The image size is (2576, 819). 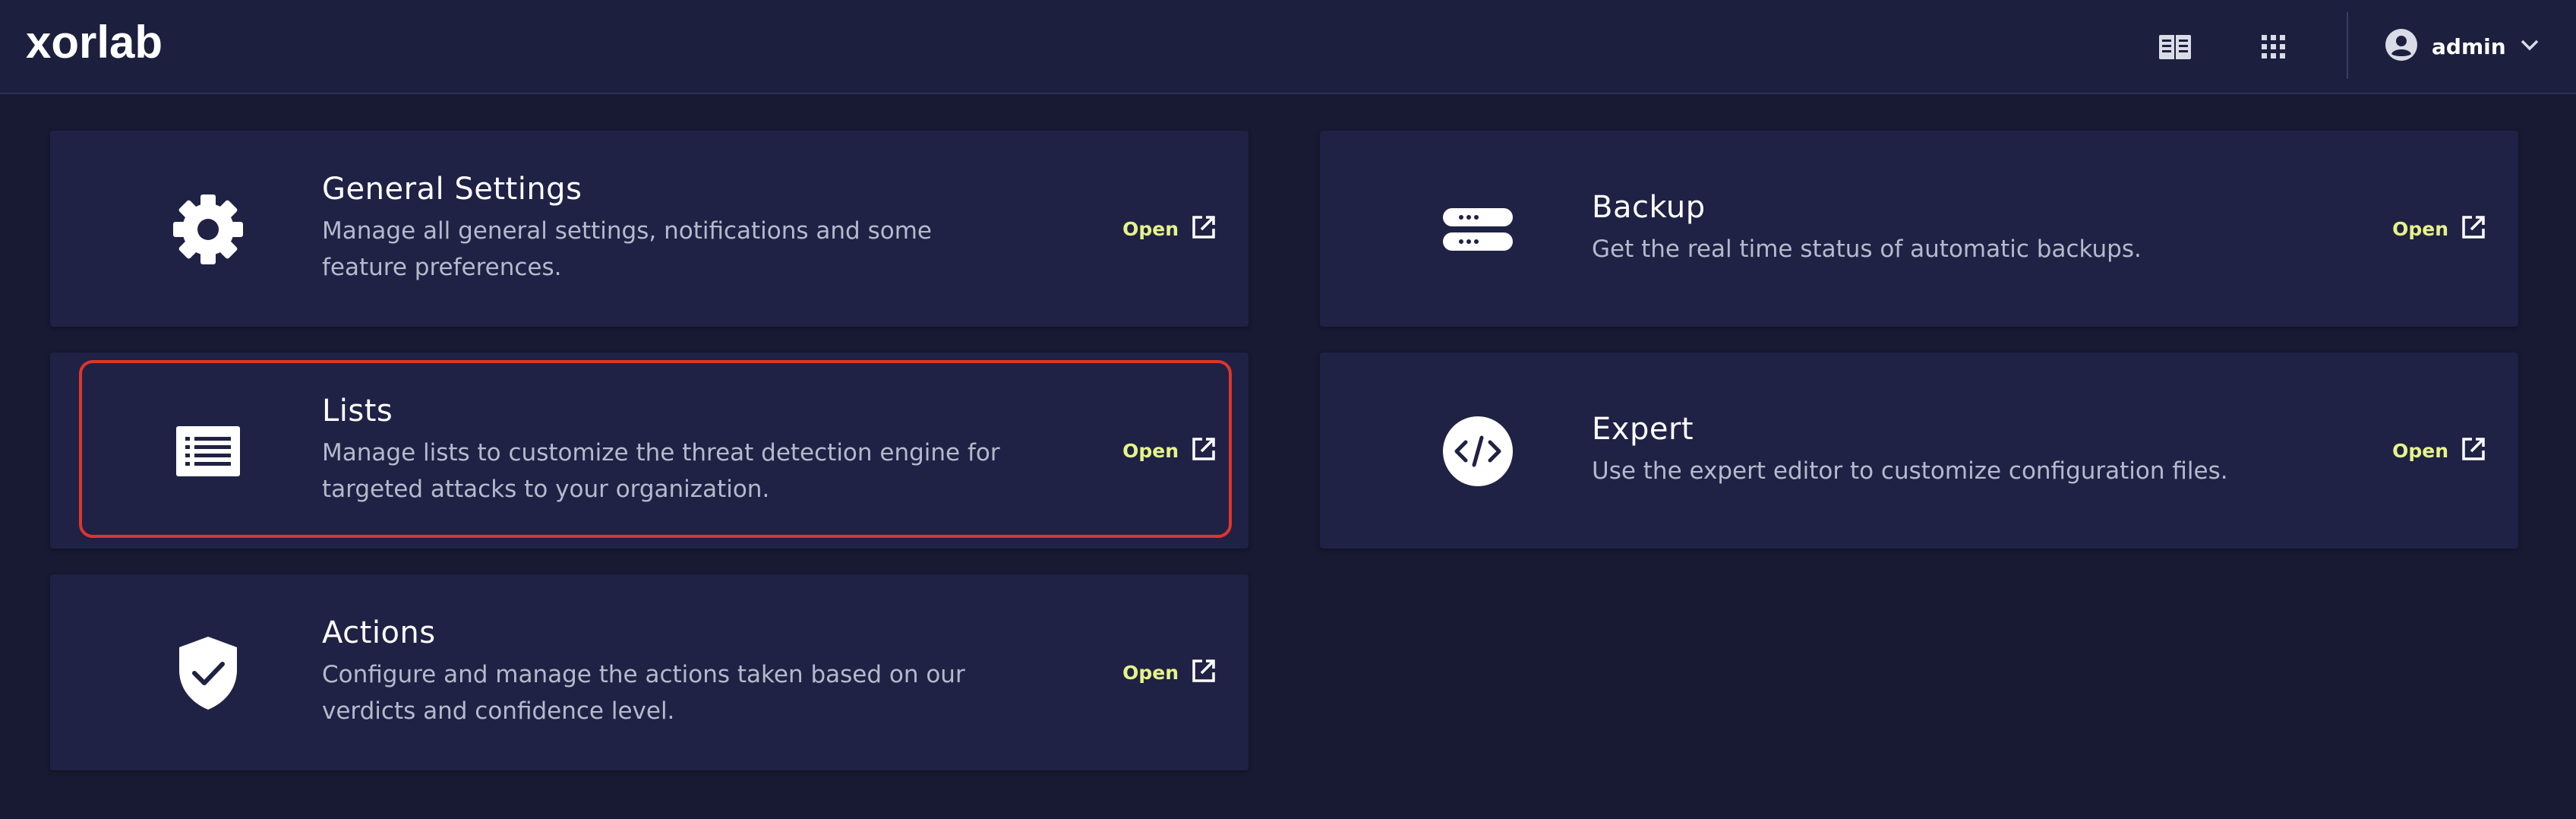 I want to click on gear-icon, so click(x=209, y=229).